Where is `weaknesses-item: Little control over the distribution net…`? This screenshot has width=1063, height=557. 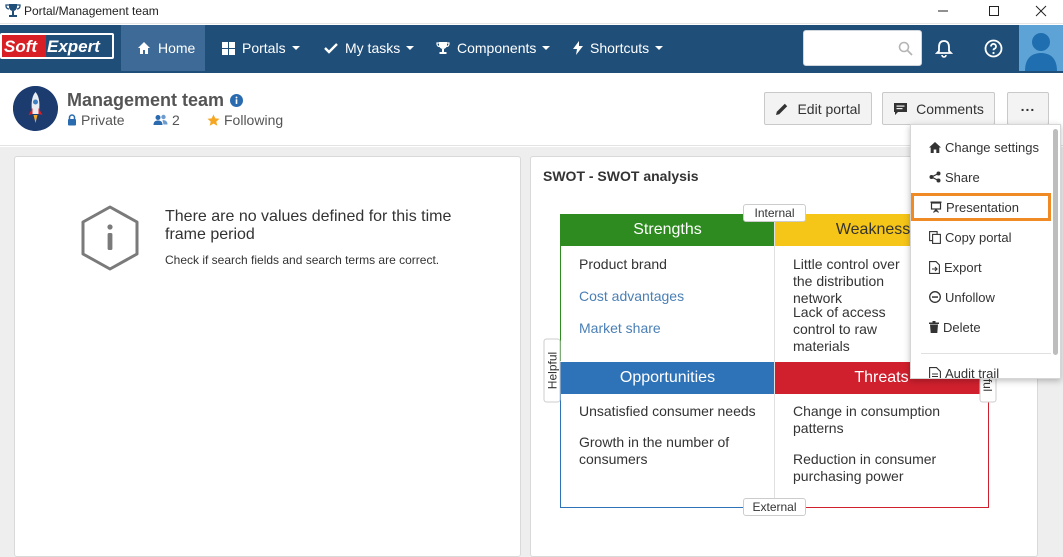
weaknesses-item: Little control over the distribution net… is located at coordinates (846, 281).